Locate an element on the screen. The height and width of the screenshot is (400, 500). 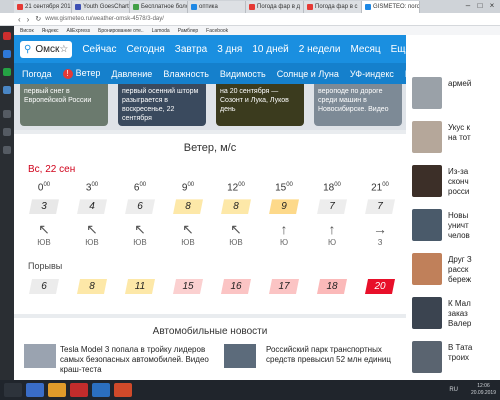
sidebar-news-item: Из-за сконч росси is located at coordinates (456, 185).